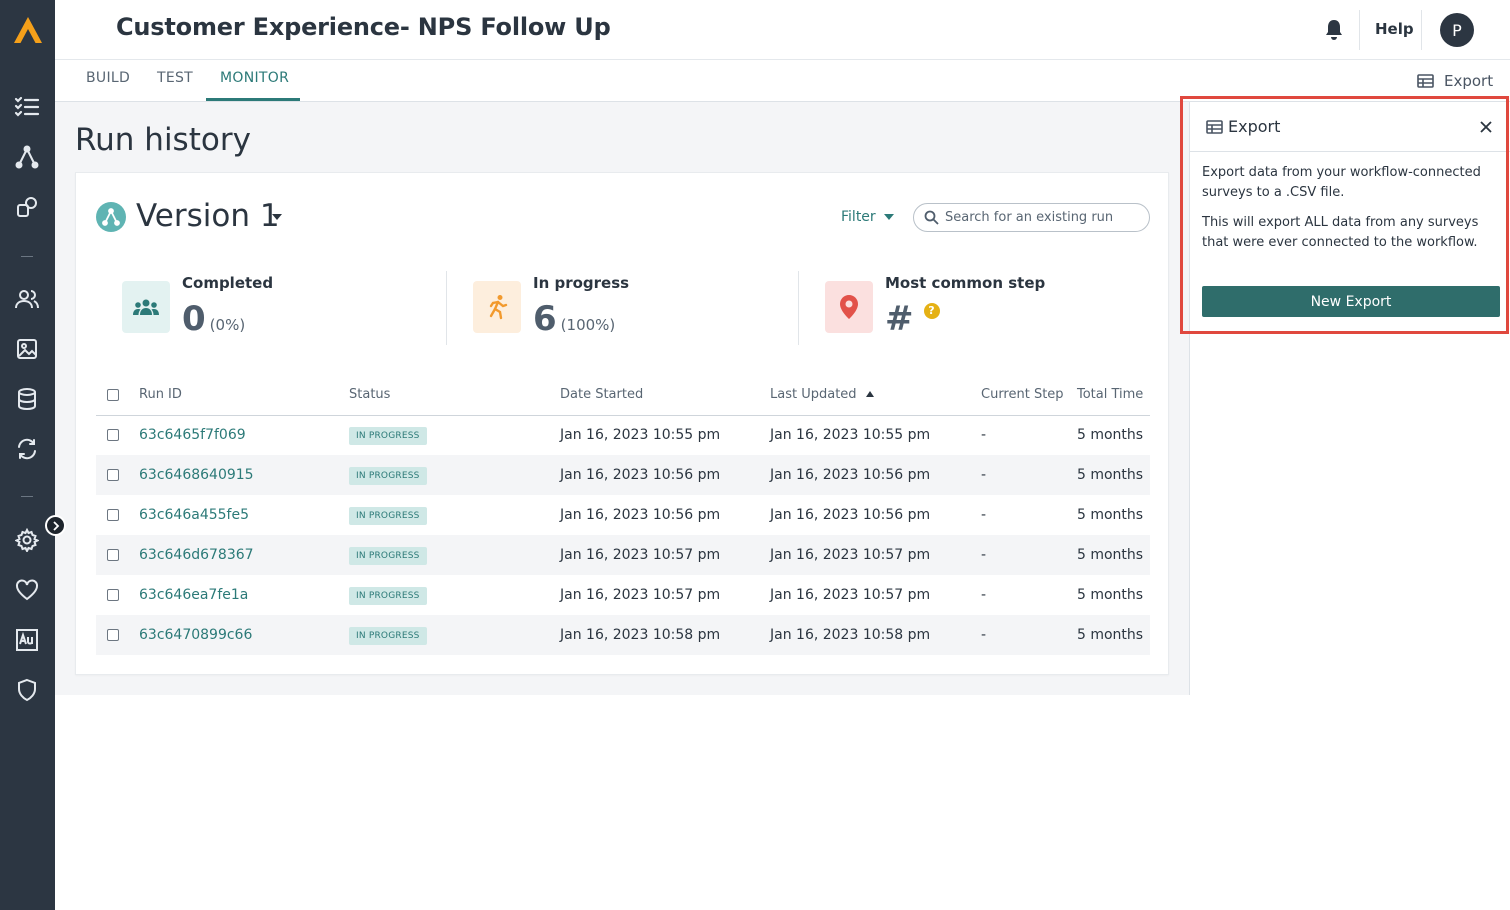 This screenshot has width=1510, height=910. I want to click on workflow-title: Customer Experience- NPS Follow Up, so click(363, 27).